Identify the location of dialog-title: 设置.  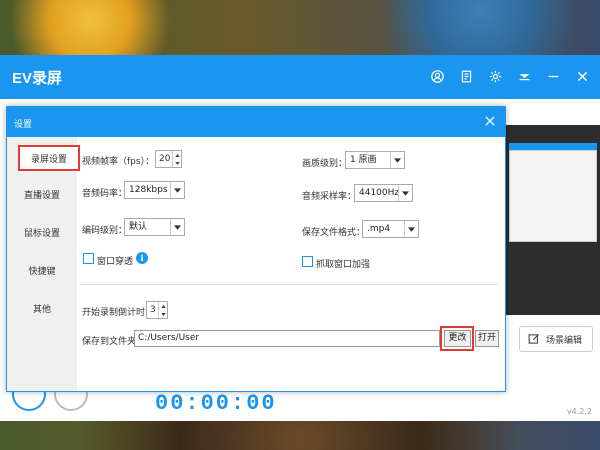
(23, 125).